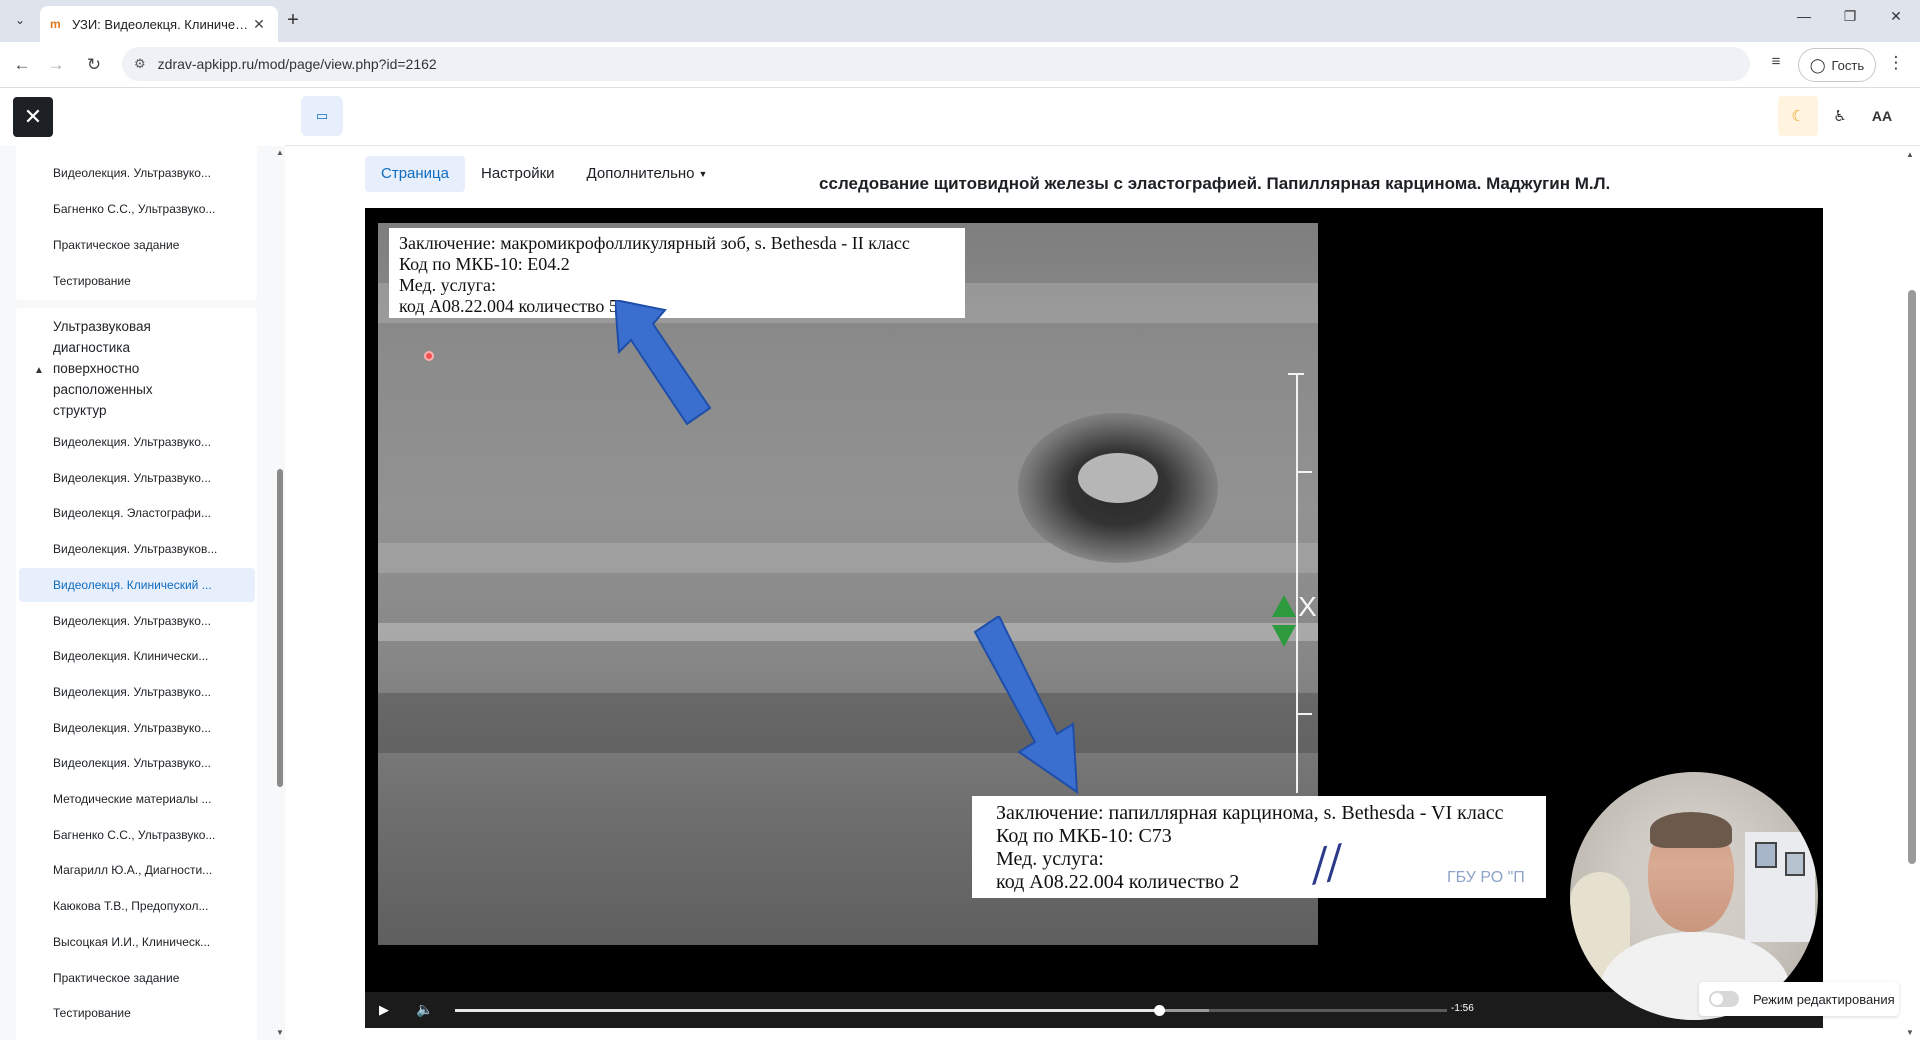 The image size is (1920, 1040). I want to click on new-tab-icon: +, so click(293, 21).